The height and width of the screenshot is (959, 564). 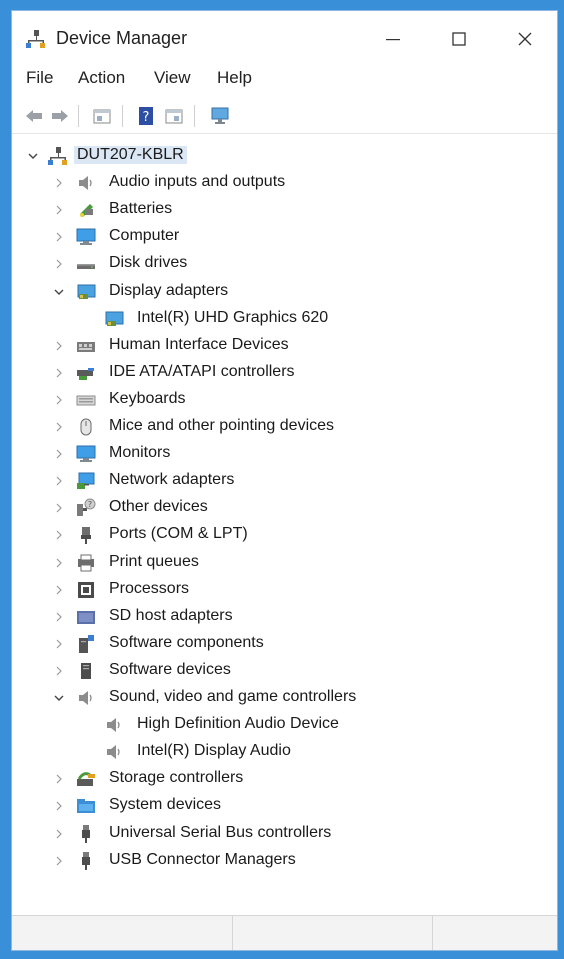 I want to click on minimize-icon, so click(x=393, y=40).